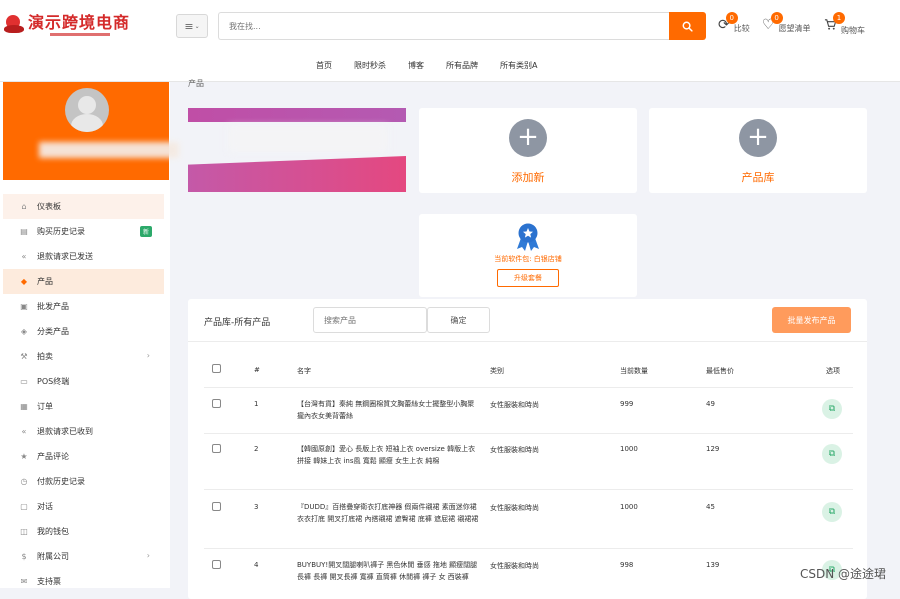  Describe the element at coordinates (528, 138) in the screenshot. I see `plus-icon: +` at that location.